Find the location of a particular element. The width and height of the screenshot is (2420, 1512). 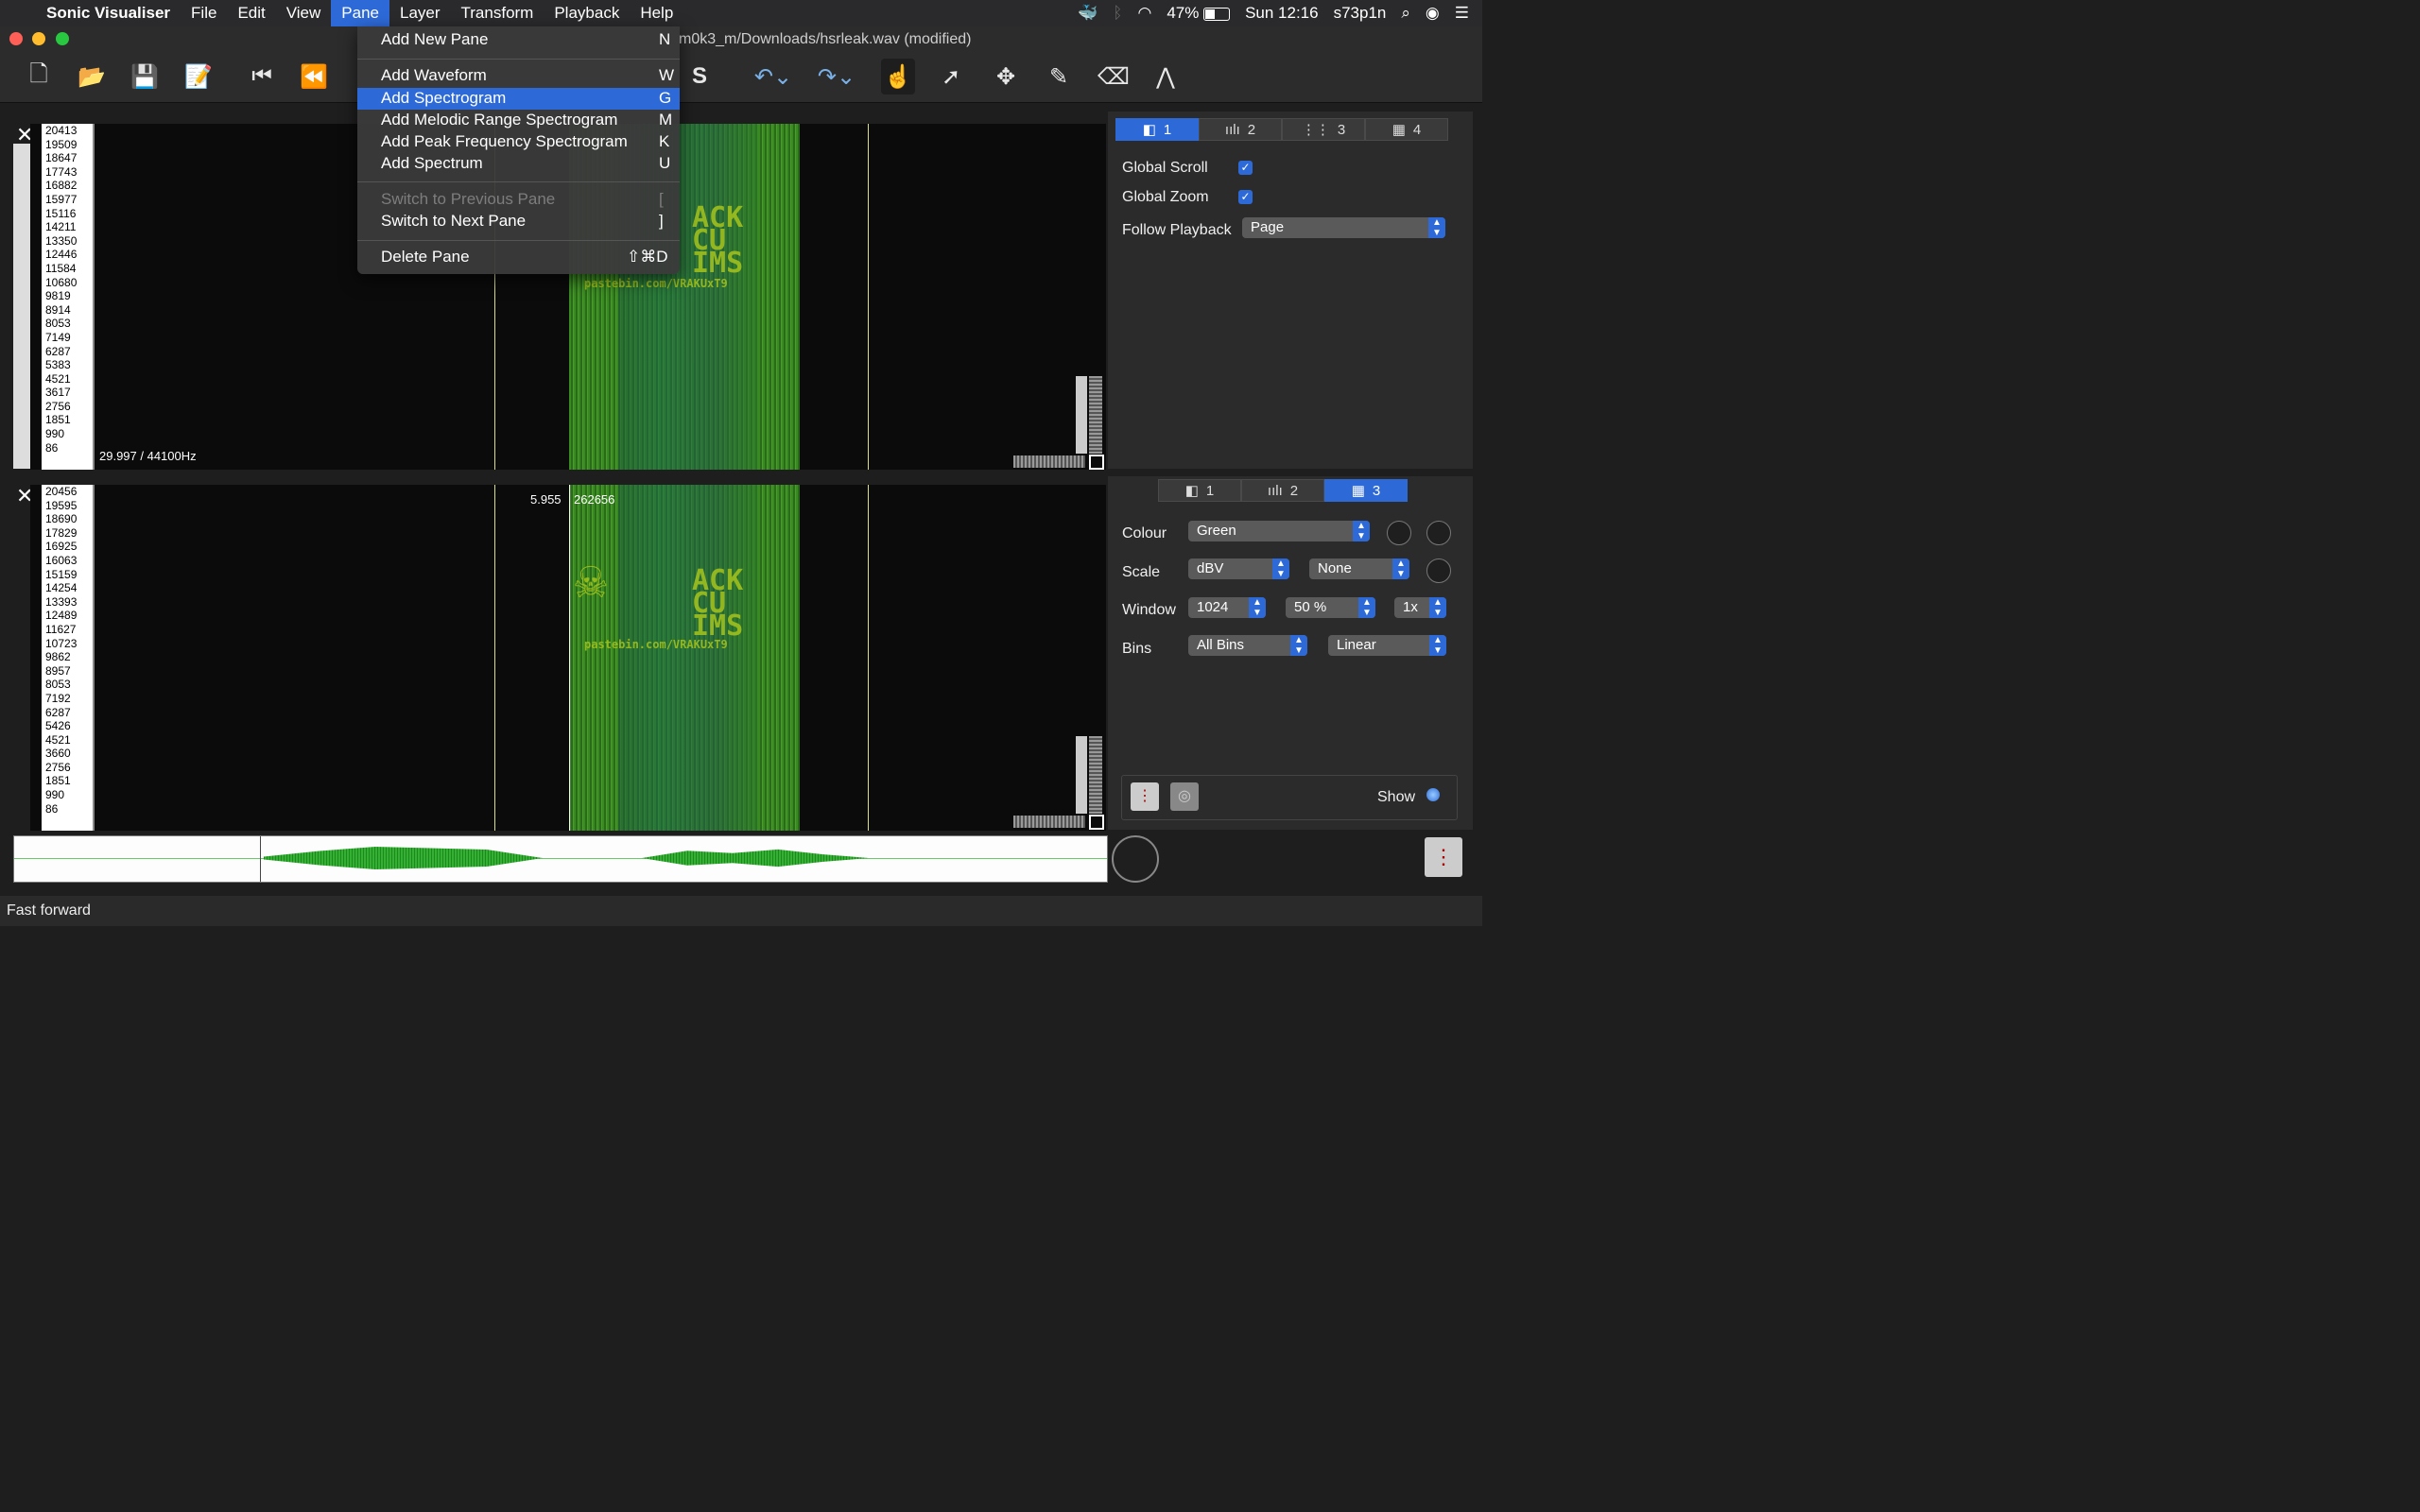

wifi-icon: ◠ is located at coordinates (1144, 13).